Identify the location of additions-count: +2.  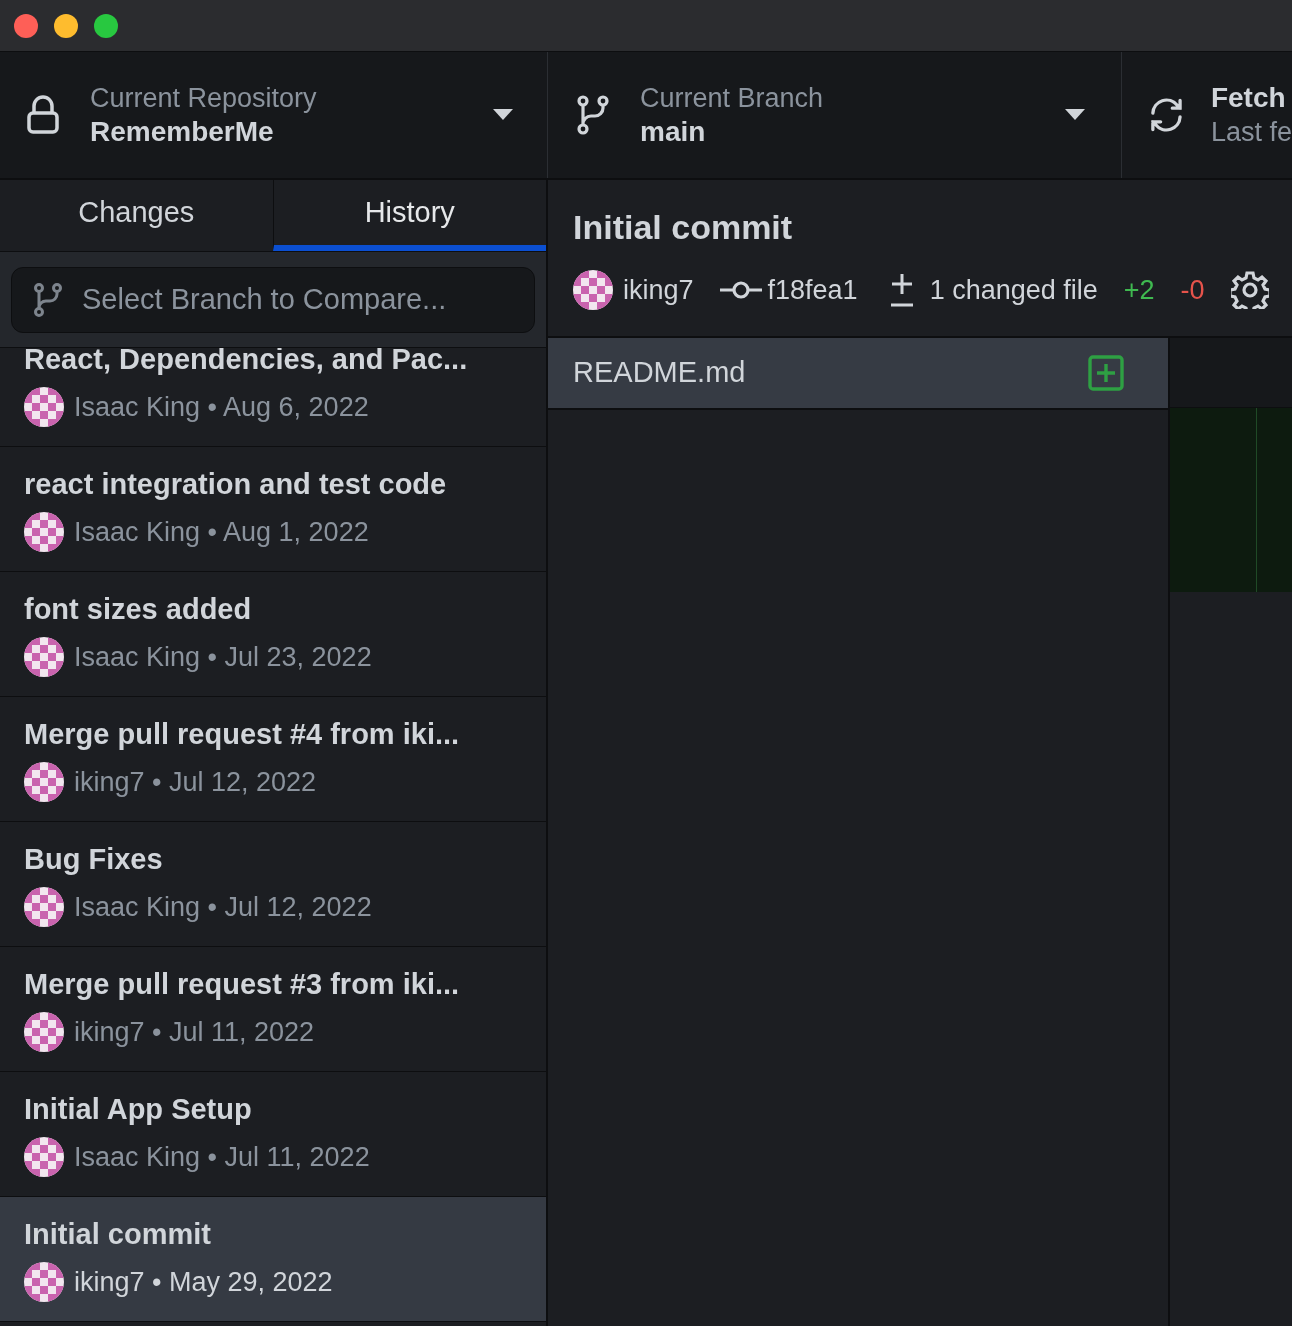
(1139, 290).